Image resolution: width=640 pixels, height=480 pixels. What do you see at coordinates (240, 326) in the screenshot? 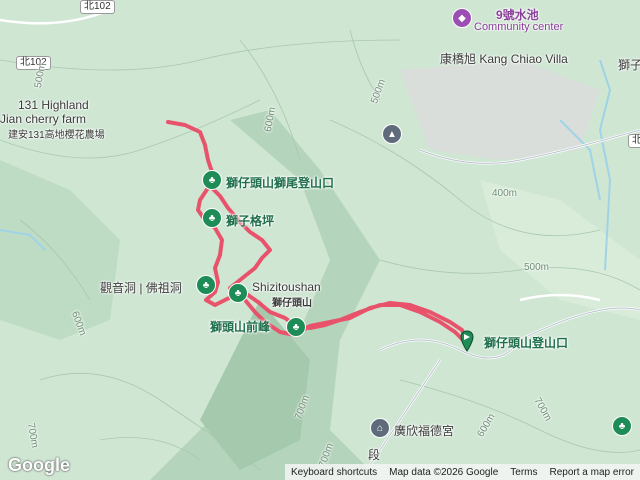
I see `peak-label: 獅頭山前峰` at bounding box center [240, 326].